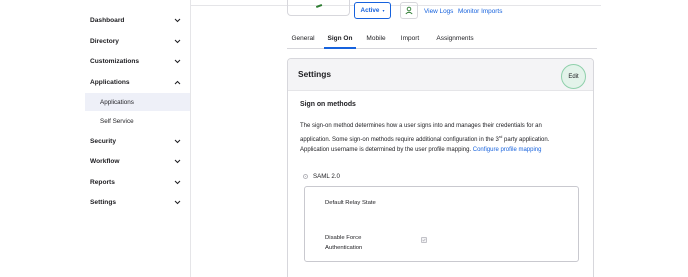 This screenshot has height=277, width=688. I want to click on edit-button-label: Edit, so click(573, 76).